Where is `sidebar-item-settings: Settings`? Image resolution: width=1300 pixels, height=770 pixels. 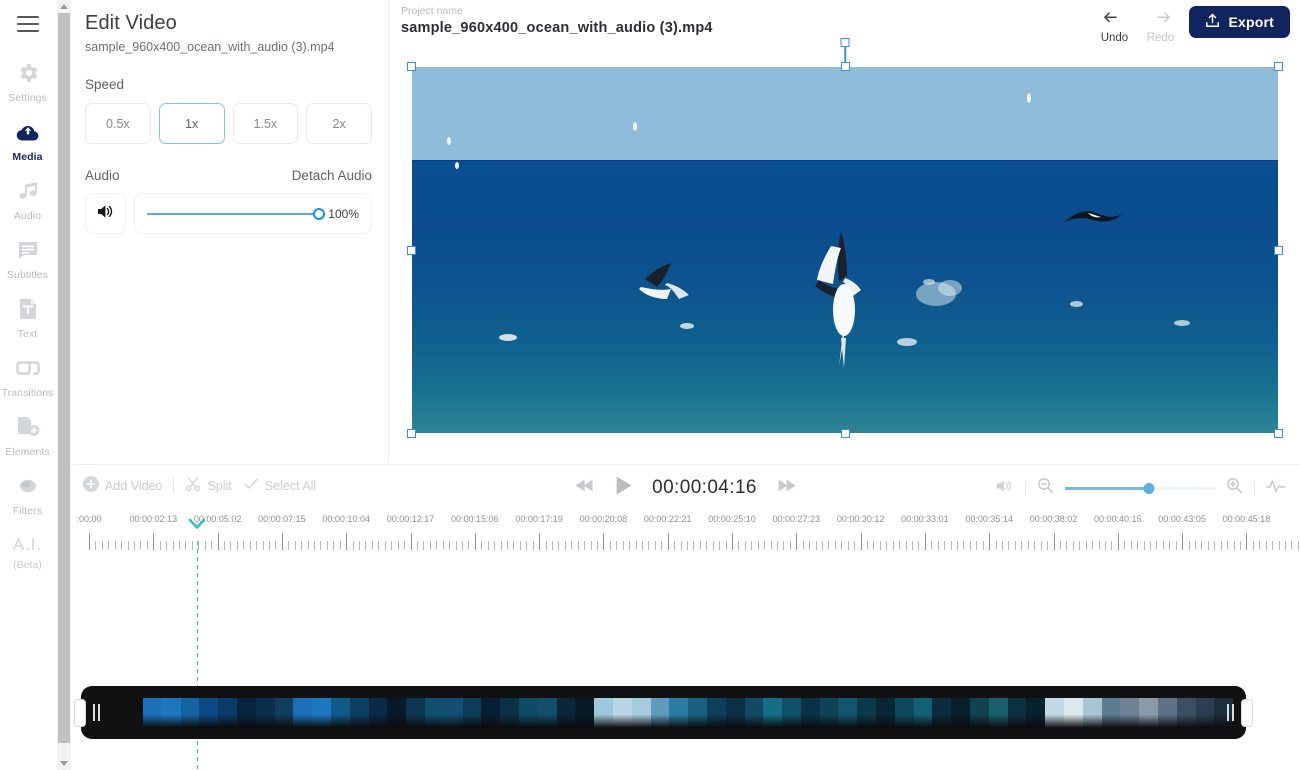 sidebar-item-settings: Settings is located at coordinates (27, 81).